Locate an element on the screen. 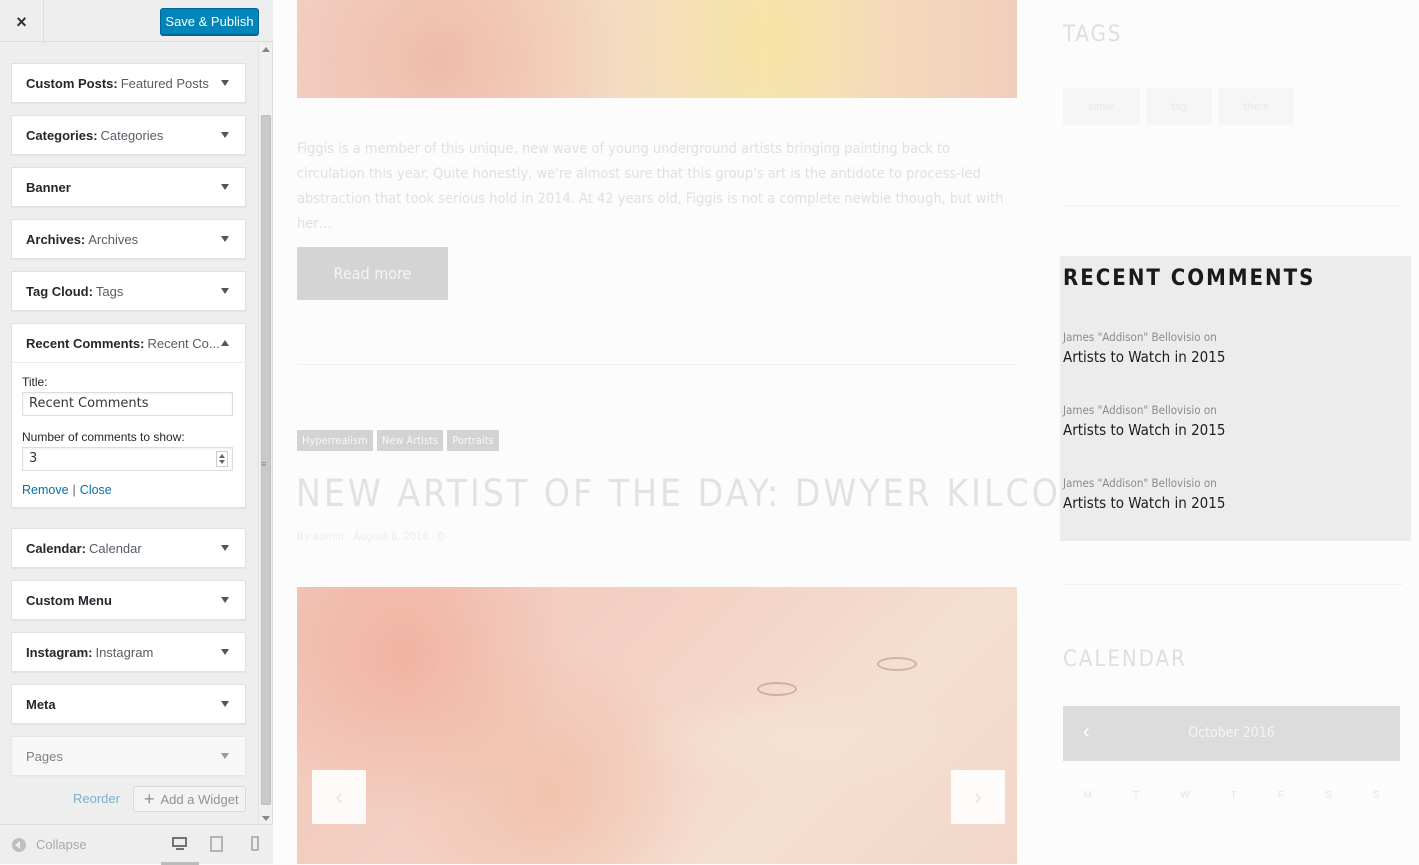 The width and height of the screenshot is (1419, 865). widget-calendar: Calendar is located at coordinates (128, 548).